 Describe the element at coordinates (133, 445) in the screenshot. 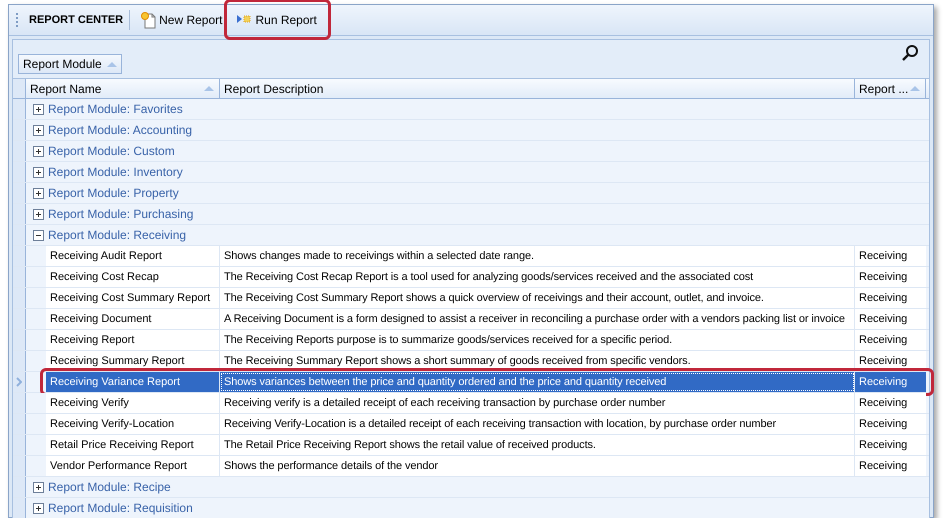

I see `table-cell: Retail Price Receiving Report` at that location.